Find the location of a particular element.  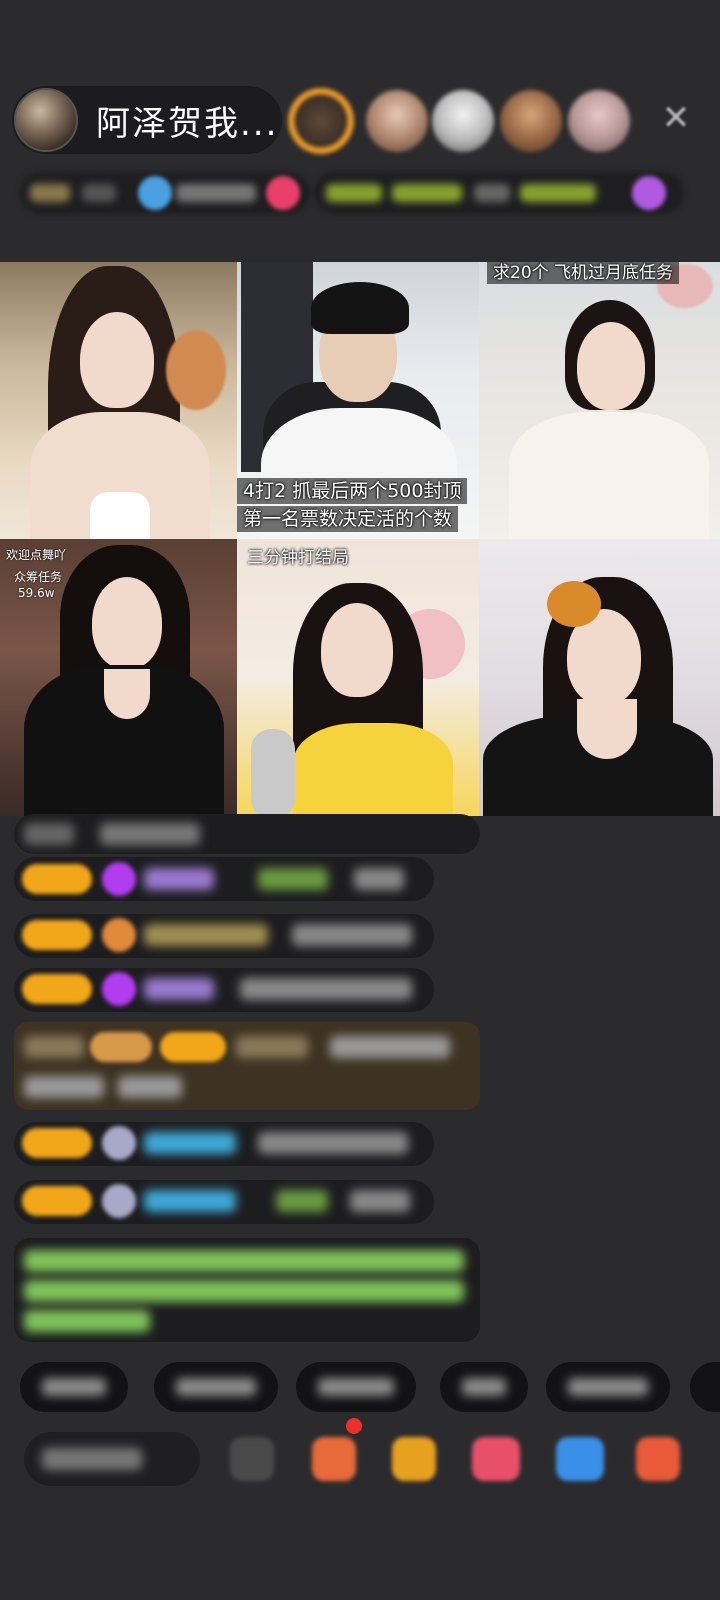

shop-icon is located at coordinates (658, 1459).